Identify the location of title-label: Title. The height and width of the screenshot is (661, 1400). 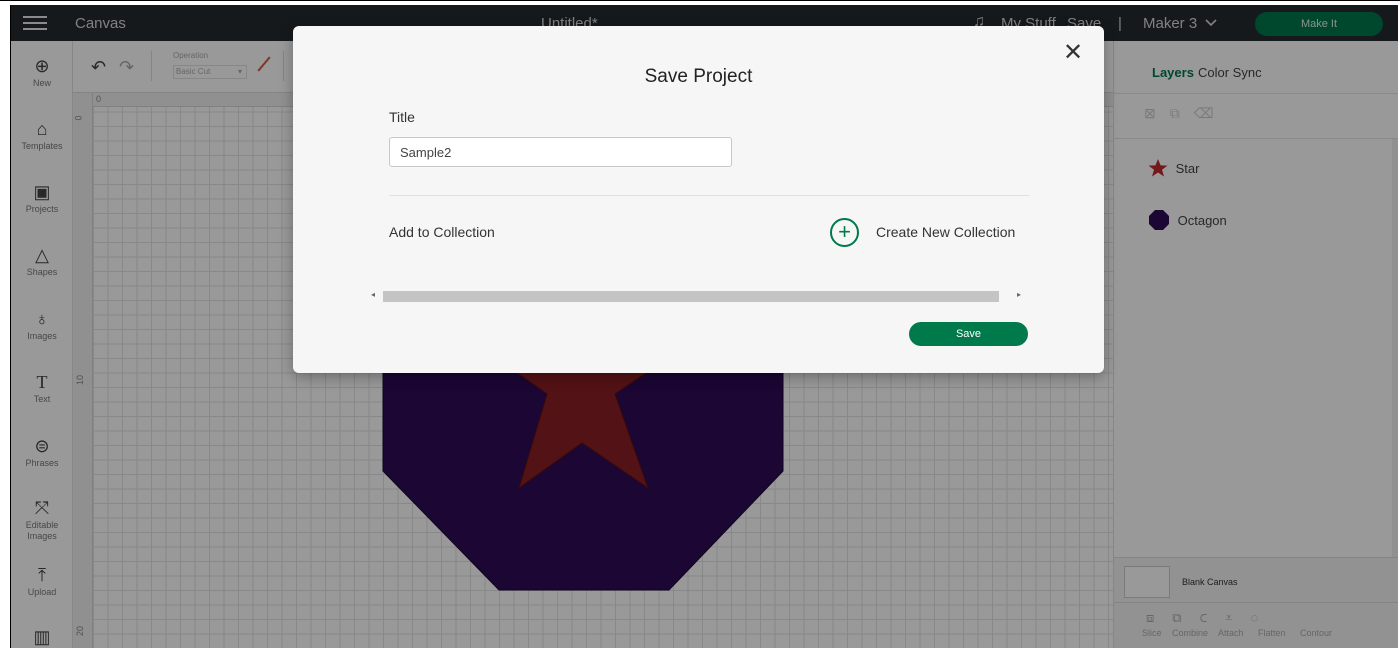
(402, 117).